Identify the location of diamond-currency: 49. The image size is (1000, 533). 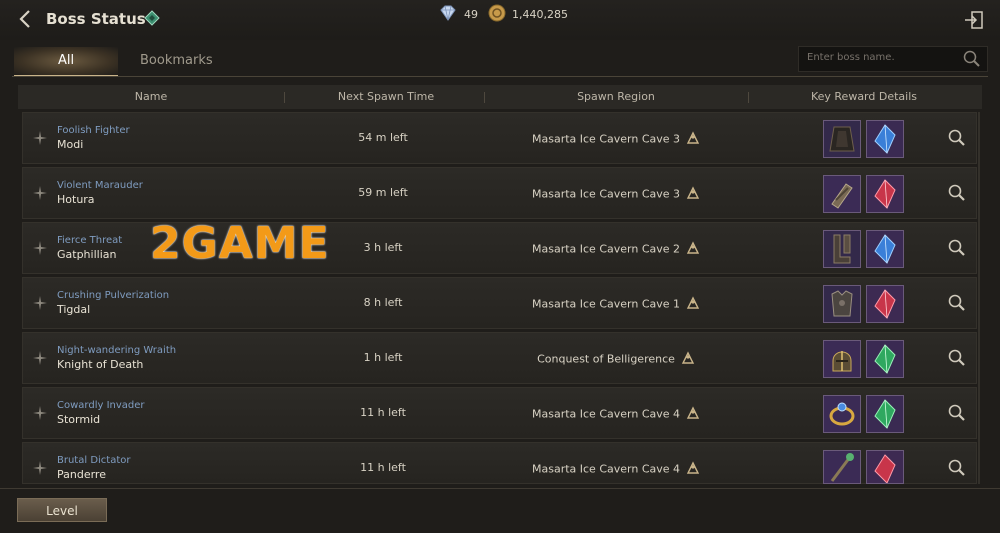
(458, 14).